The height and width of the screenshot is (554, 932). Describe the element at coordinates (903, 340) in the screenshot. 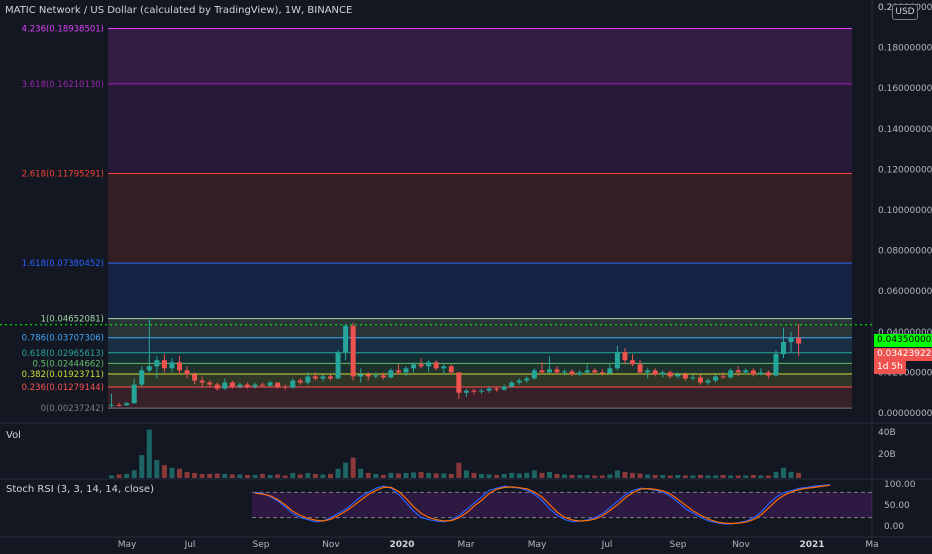

I see `alert-level-tag: 0.04350000` at that location.